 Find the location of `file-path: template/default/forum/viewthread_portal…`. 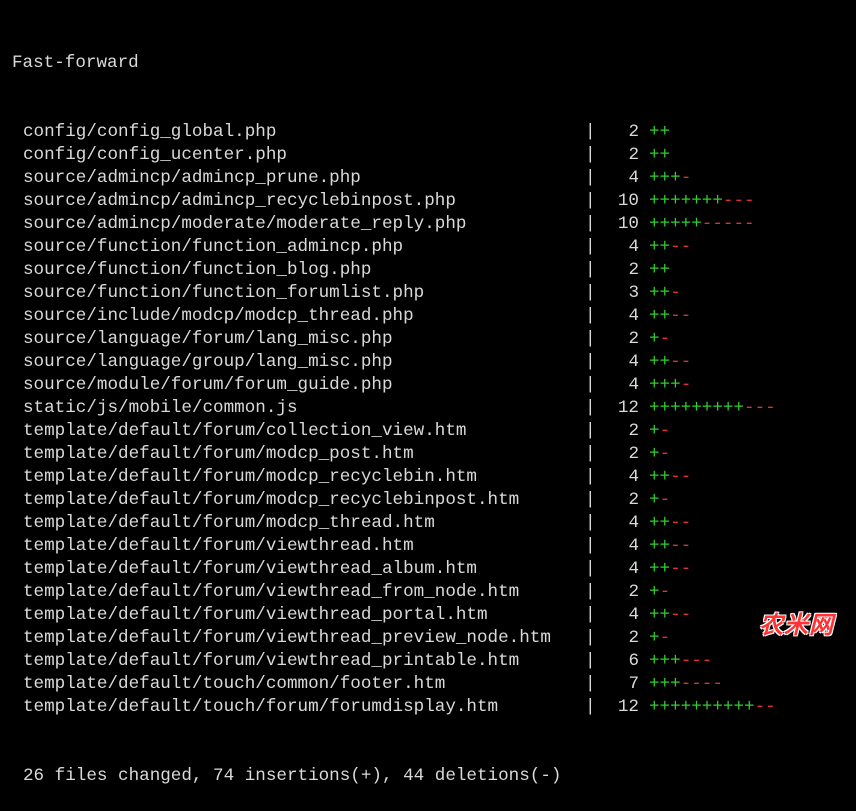

file-path: template/default/forum/viewthread_portal… is located at coordinates (255, 615).